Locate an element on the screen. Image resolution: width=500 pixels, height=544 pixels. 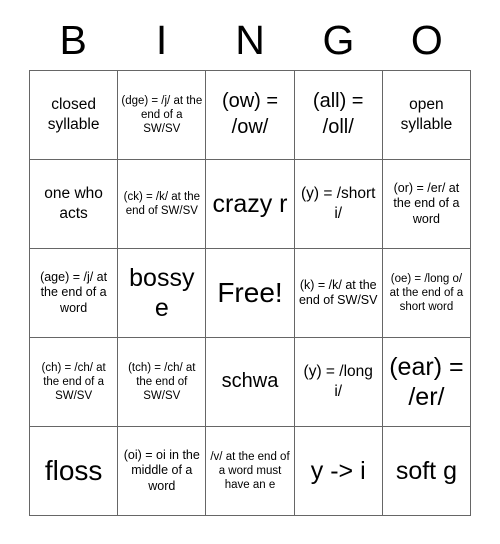
bingo-cell: (y) = /long i/ is located at coordinates (338, 382).